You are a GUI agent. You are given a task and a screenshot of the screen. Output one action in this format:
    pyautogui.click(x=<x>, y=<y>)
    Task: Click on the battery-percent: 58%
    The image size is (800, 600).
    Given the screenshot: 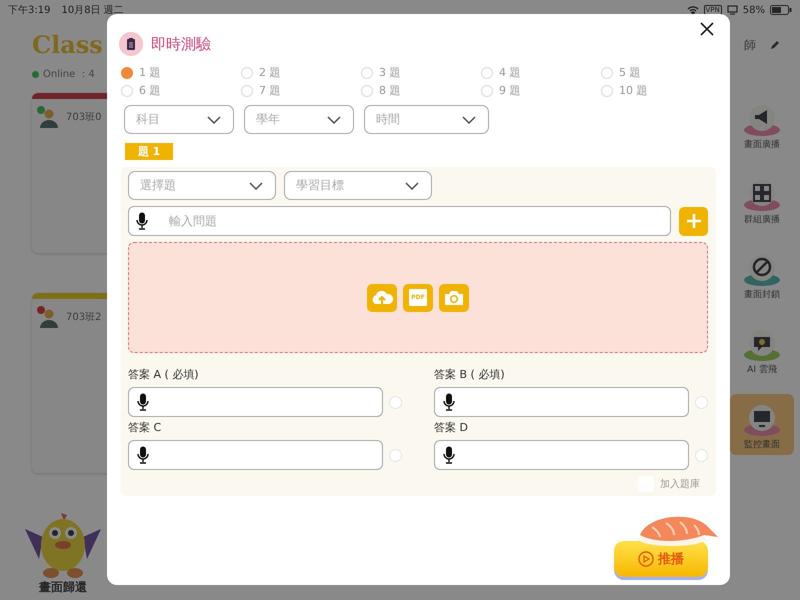 What is the action you would take?
    pyautogui.click(x=753, y=10)
    